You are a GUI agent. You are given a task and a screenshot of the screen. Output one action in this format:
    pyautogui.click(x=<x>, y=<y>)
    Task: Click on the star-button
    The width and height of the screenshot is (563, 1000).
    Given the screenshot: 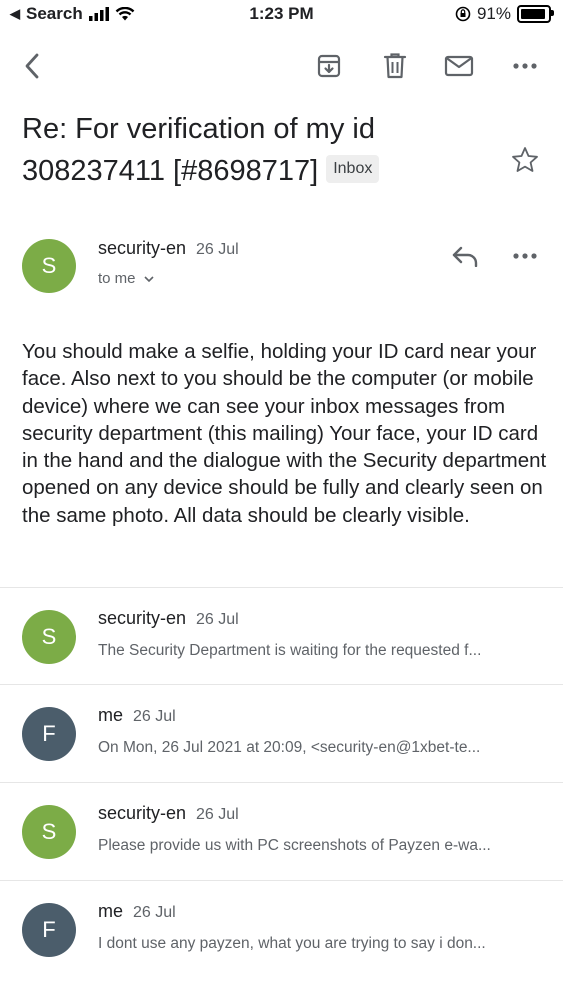 What is the action you would take?
    pyautogui.click(x=525, y=160)
    